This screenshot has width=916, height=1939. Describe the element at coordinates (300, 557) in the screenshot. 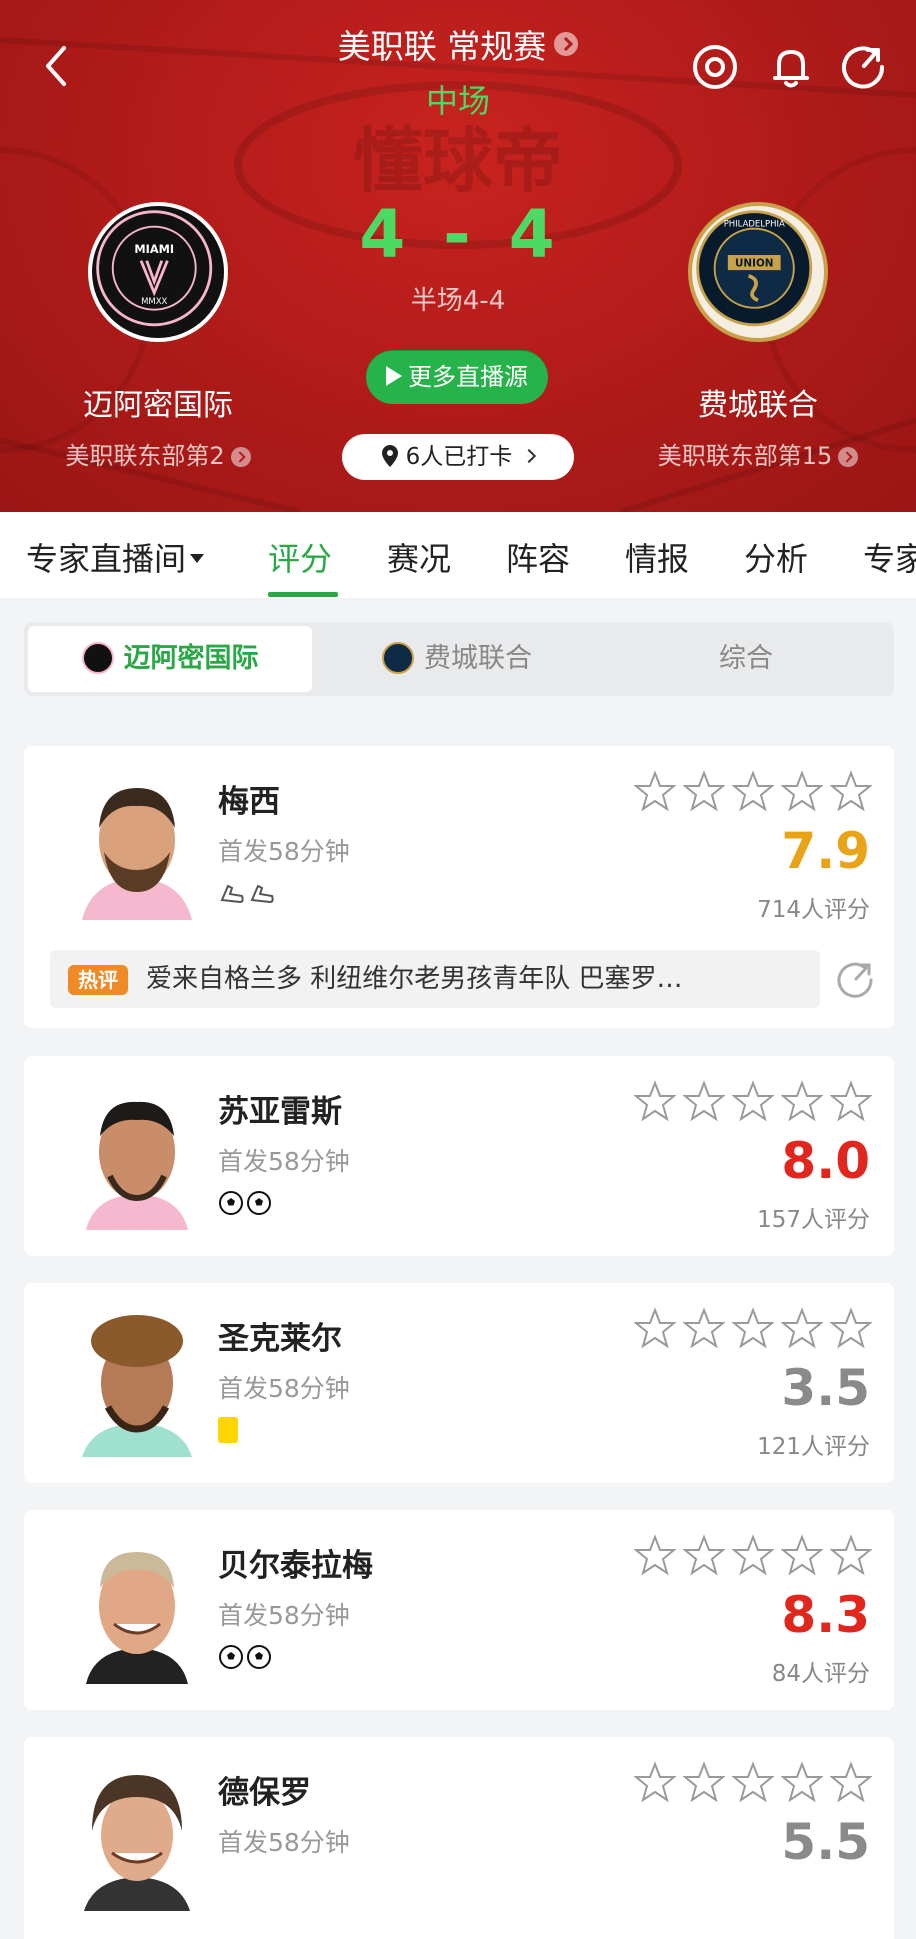

I see `tab-ratings: 评分` at that location.